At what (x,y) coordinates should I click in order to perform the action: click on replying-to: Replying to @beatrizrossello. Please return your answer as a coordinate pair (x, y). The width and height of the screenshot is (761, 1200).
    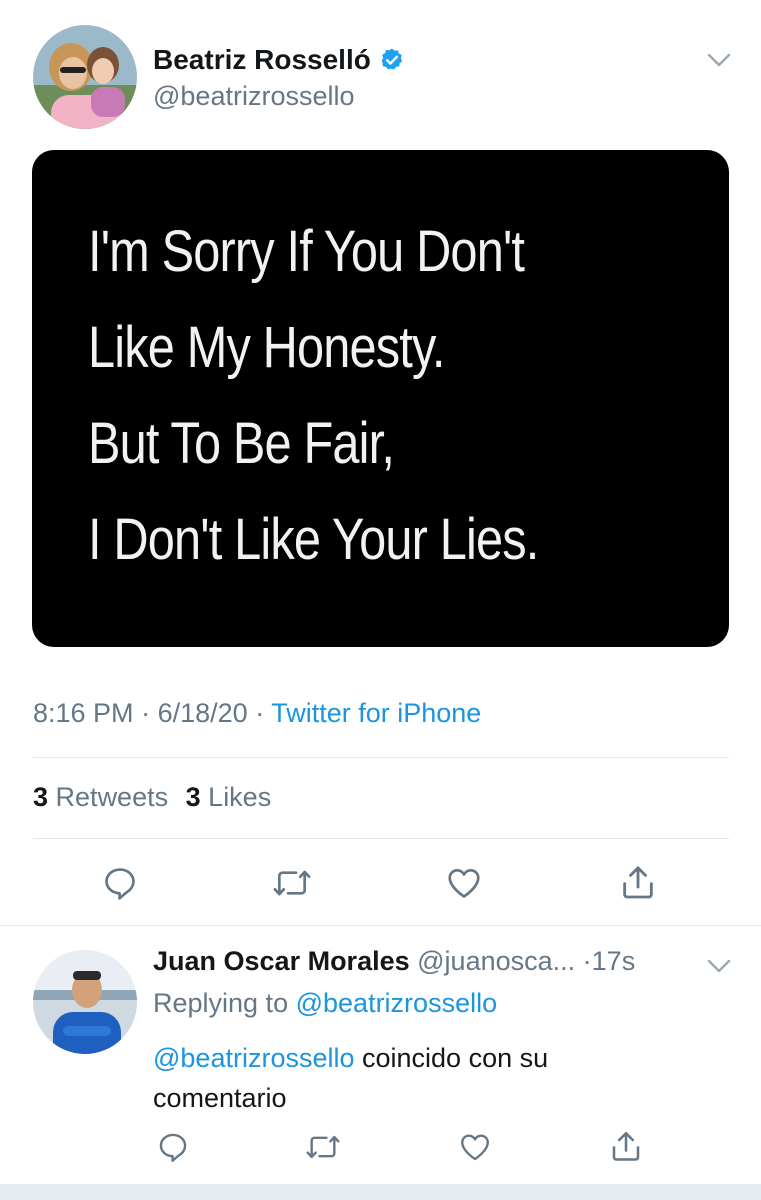
    Looking at the image, I should click on (325, 1003).